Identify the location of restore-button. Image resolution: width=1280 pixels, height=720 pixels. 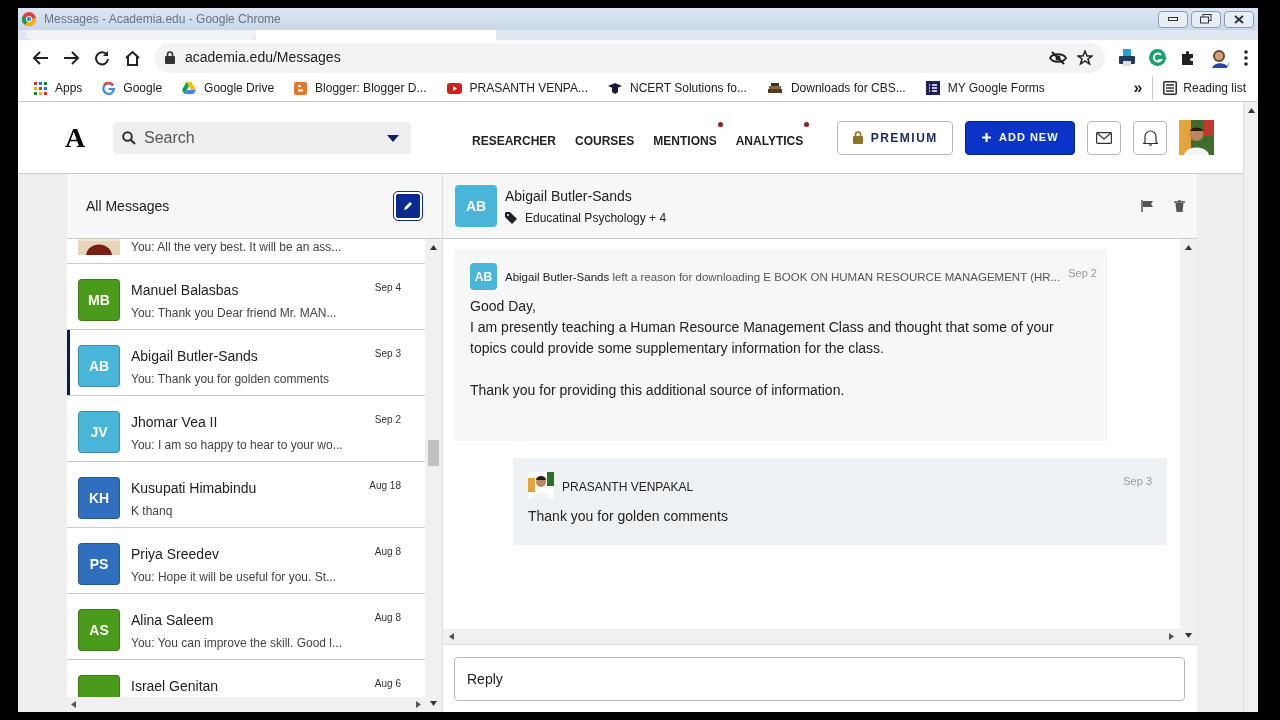
(1206, 19).